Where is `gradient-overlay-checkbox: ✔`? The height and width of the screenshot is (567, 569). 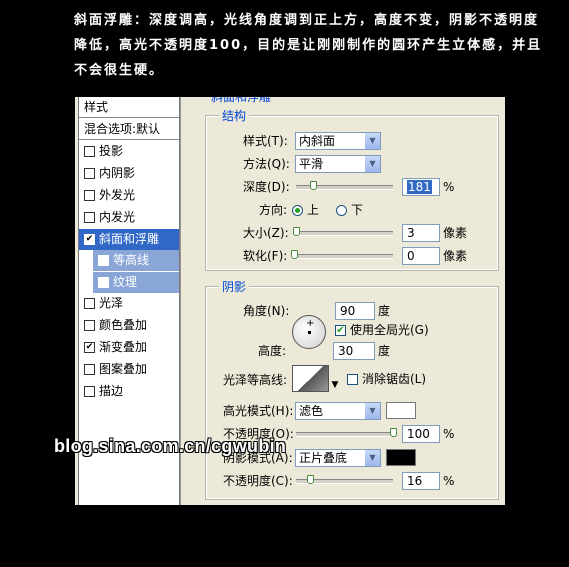
gradient-overlay-checkbox: ✔ is located at coordinates (89, 347).